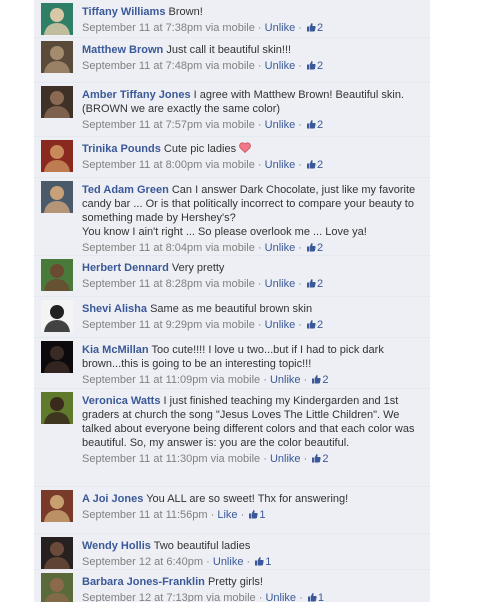  I want to click on comment-author-link: Trinika Pounds, so click(121, 149).